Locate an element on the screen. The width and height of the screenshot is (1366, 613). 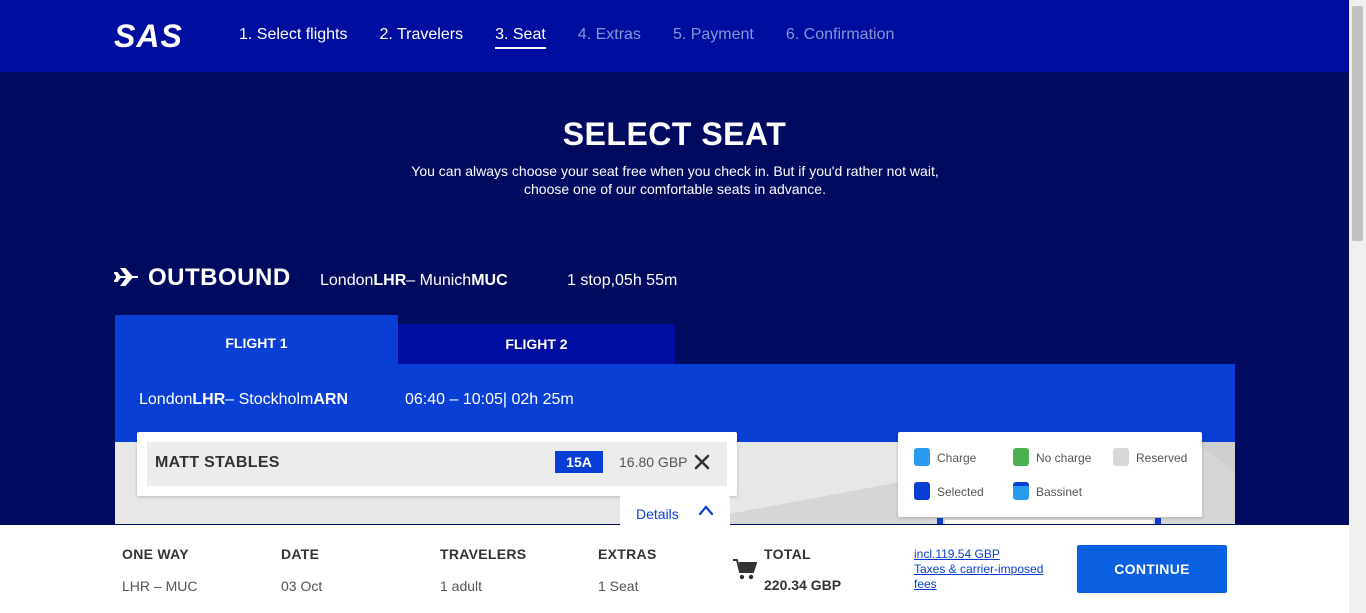
outbound-stops-duration: 1 stop,05h 55m is located at coordinates (622, 280).